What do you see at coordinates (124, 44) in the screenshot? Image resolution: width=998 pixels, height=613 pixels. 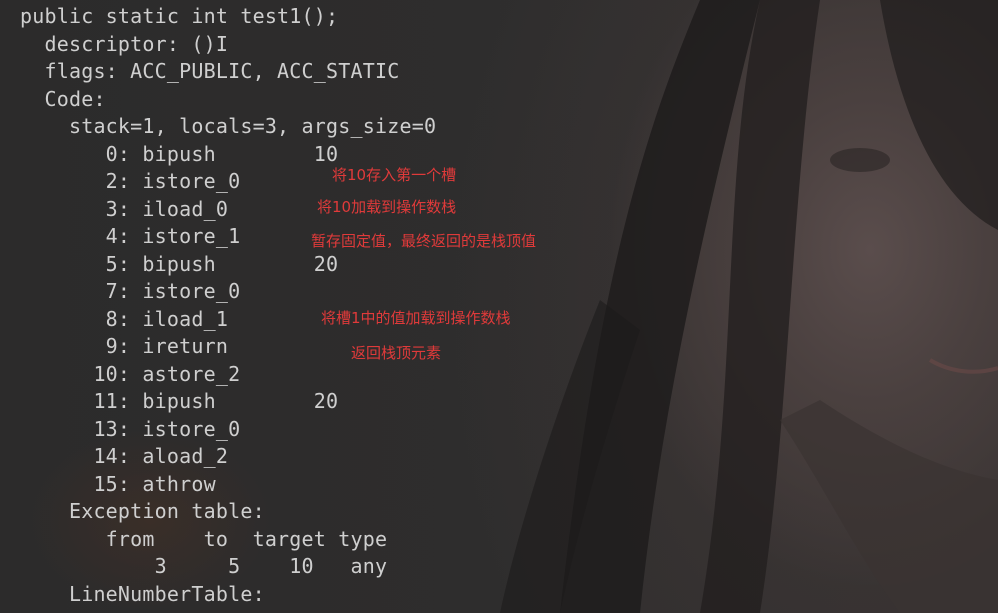 I see `code-line-descriptor: descriptor: ()I` at bounding box center [124, 44].